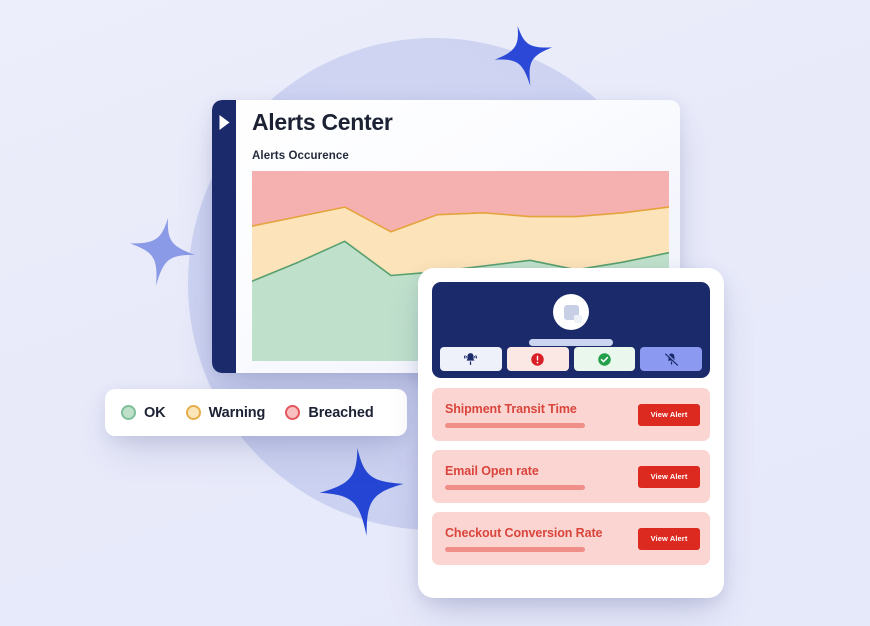  What do you see at coordinates (128, 412) in the screenshot?
I see `legend-dot-ok` at bounding box center [128, 412].